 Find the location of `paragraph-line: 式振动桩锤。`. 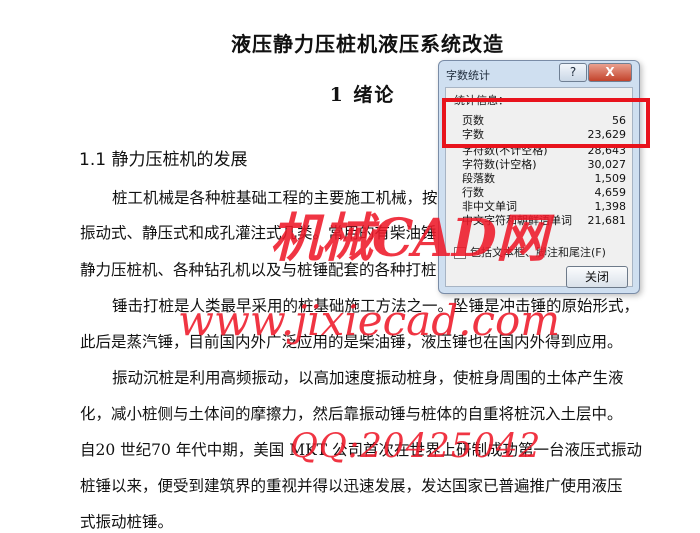

paragraph-line: 式振动桩锤。 is located at coordinates (127, 522).